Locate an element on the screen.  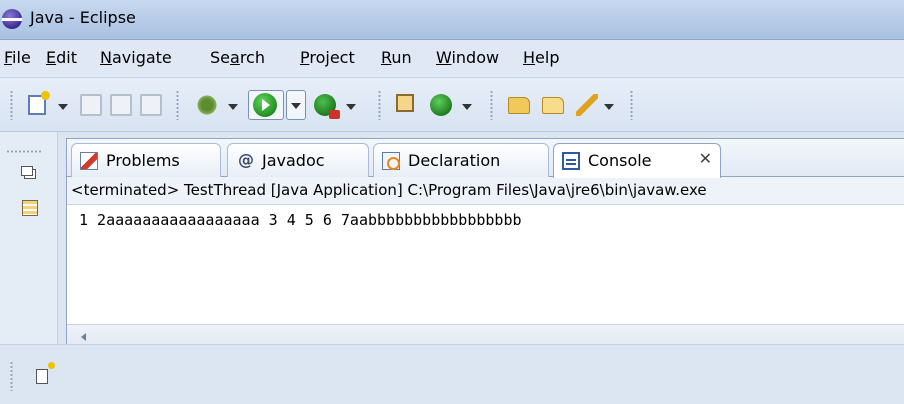
tab-declaration: Declaration is located at coordinates (461, 160).